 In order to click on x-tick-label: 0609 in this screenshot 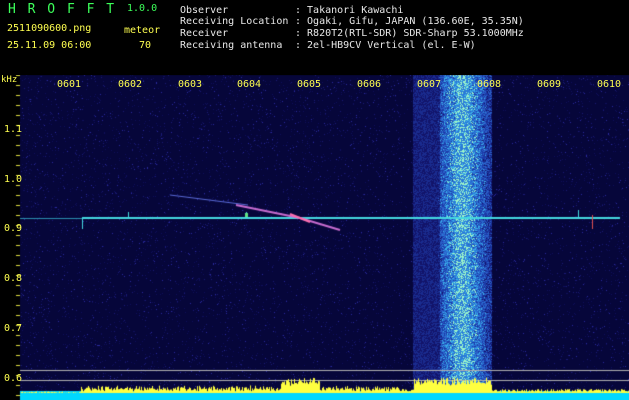, I will do `click(549, 84)`.